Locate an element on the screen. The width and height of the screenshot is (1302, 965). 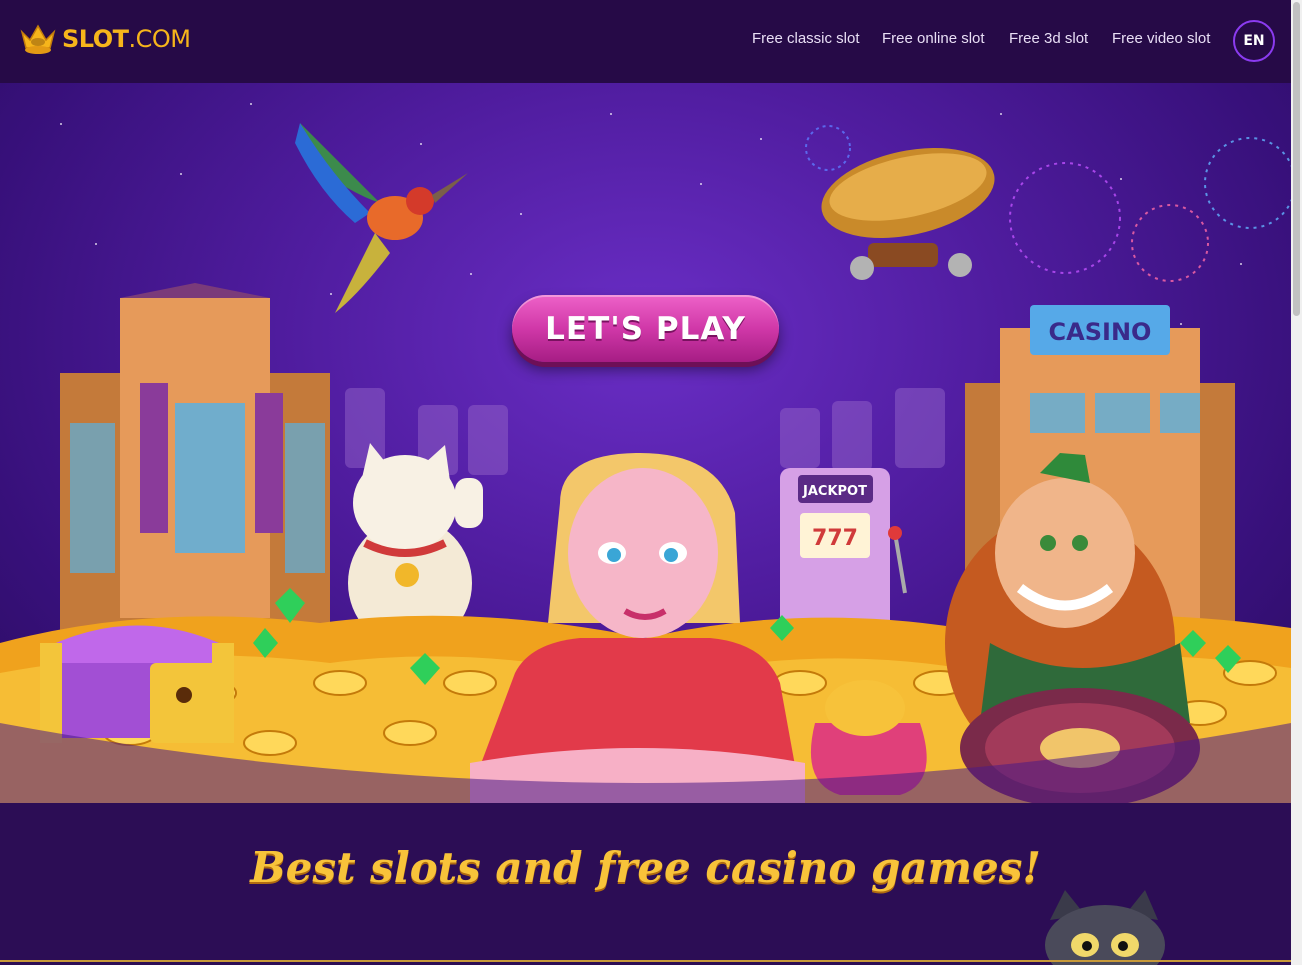
jackpot-sign: JACKPOT is located at coordinates (834, 491).